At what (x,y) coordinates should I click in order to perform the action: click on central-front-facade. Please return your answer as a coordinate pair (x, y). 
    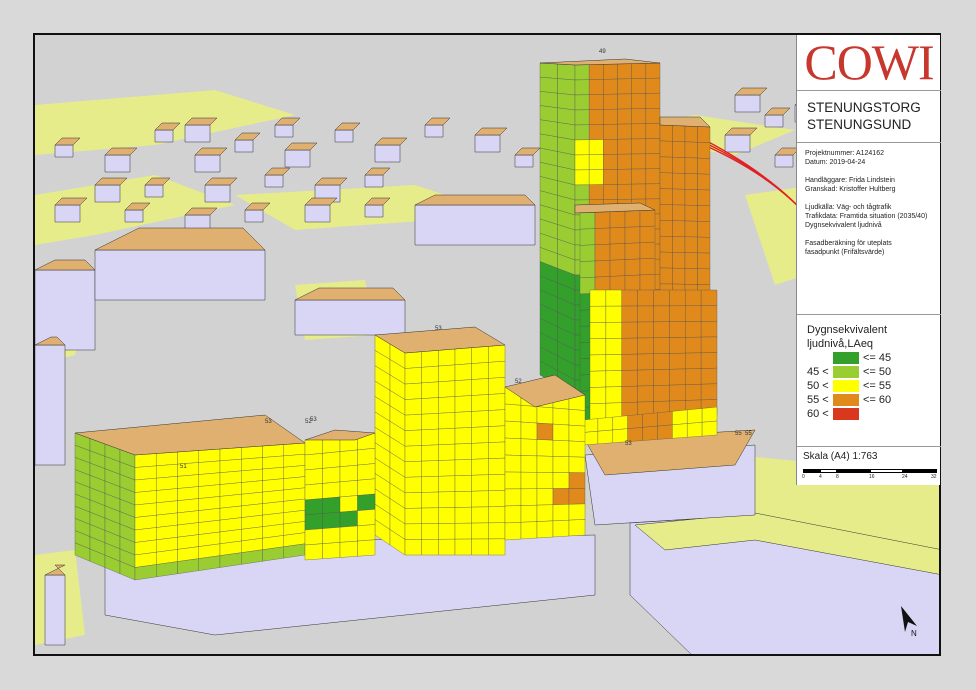
    Looking at the image, I should click on (455, 450).